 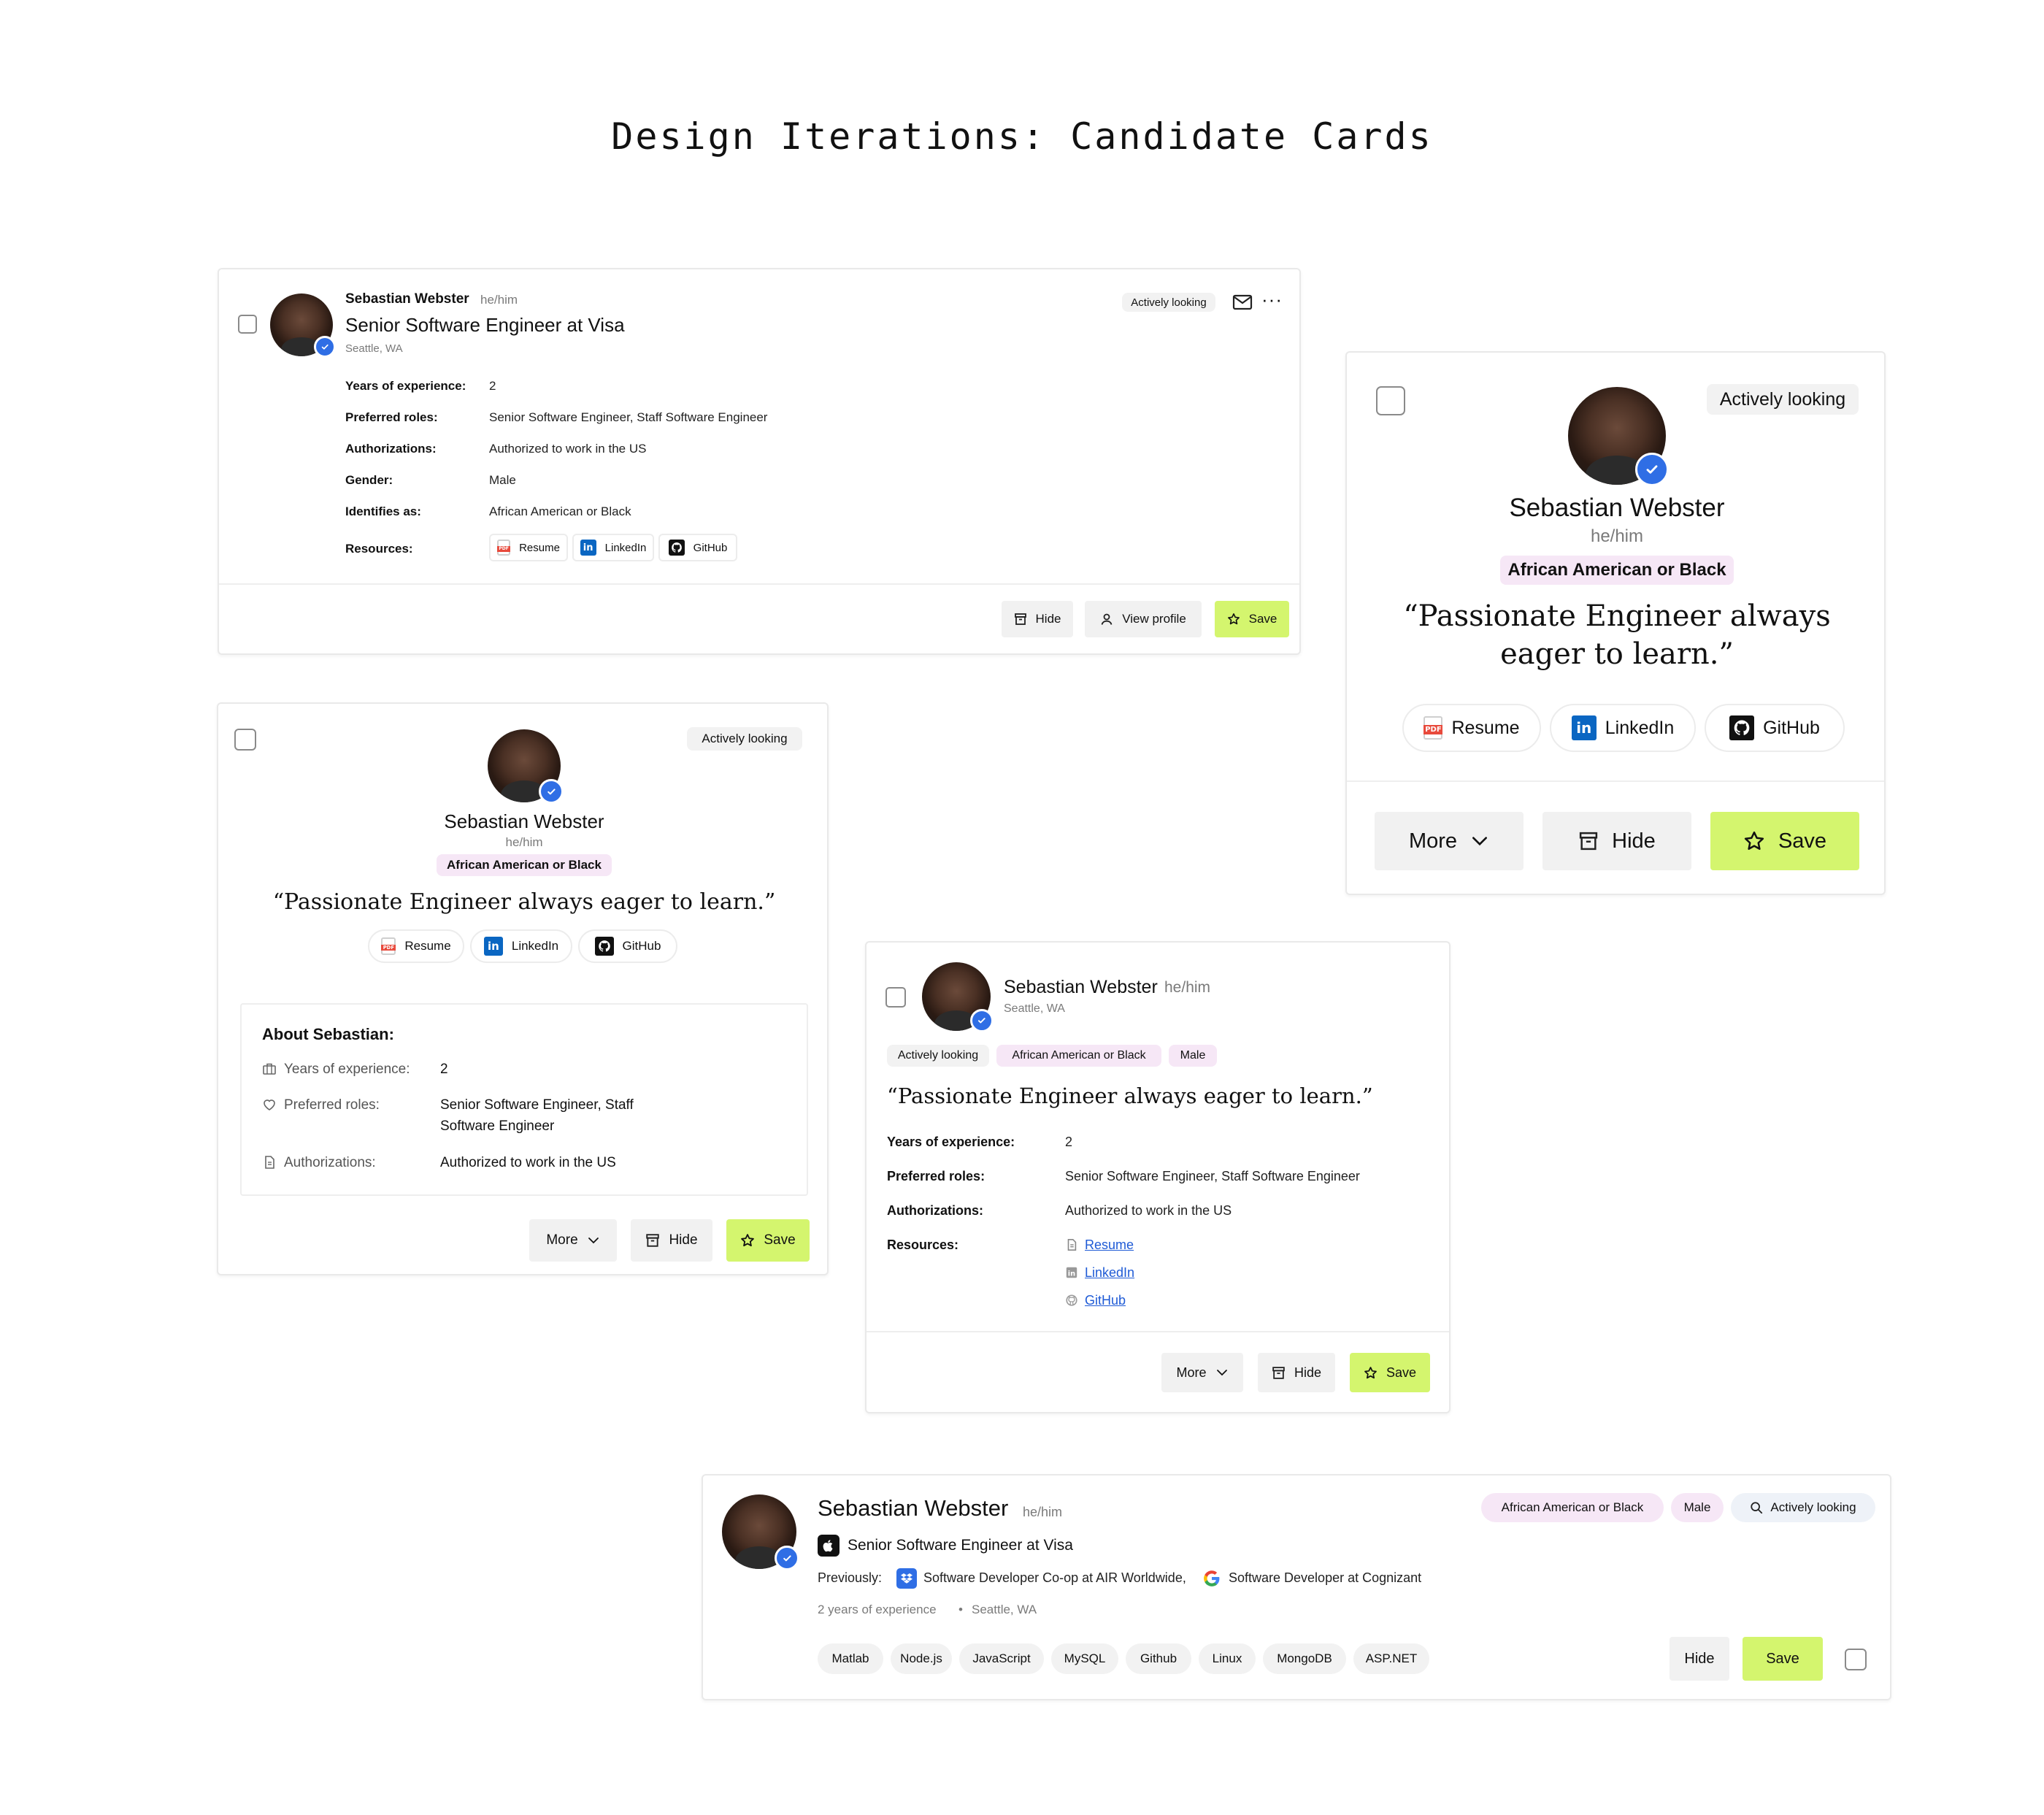 I want to click on linkedin-link: LinkedIn, so click(x=1109, y=1273).